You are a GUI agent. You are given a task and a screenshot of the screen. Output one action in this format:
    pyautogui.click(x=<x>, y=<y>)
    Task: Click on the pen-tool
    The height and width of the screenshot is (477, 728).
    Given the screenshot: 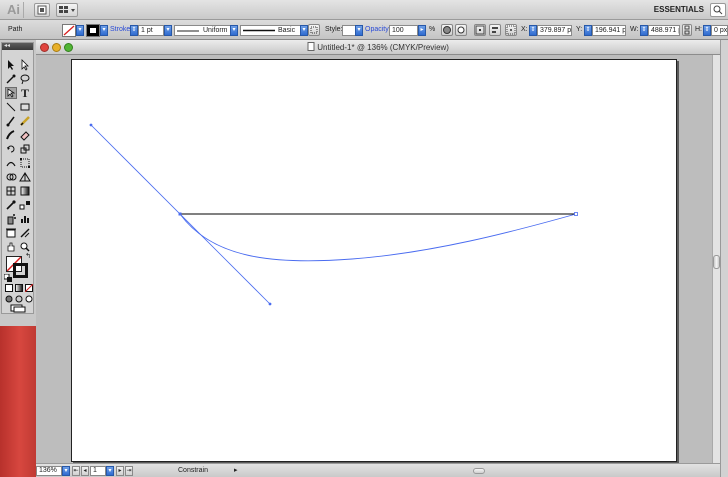 What is the action you would take?
    pyautogui.click(x=11, y=93)
    